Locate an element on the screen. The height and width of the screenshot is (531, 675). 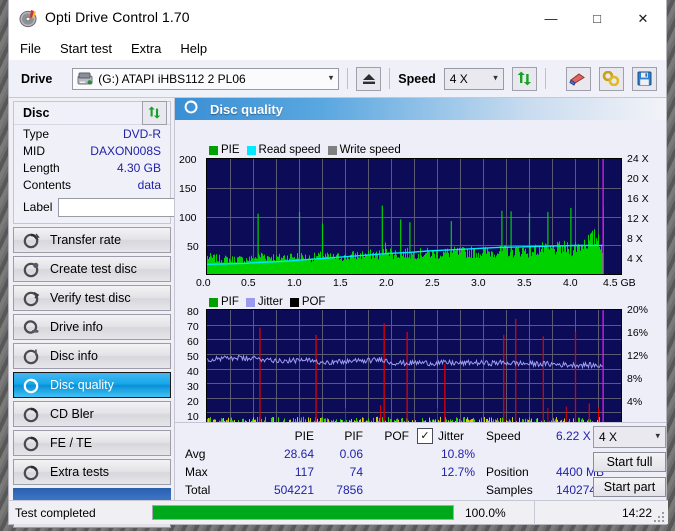
sidebar-item-transfer-rate: Transfer rate is located at coordinates (92, 240).